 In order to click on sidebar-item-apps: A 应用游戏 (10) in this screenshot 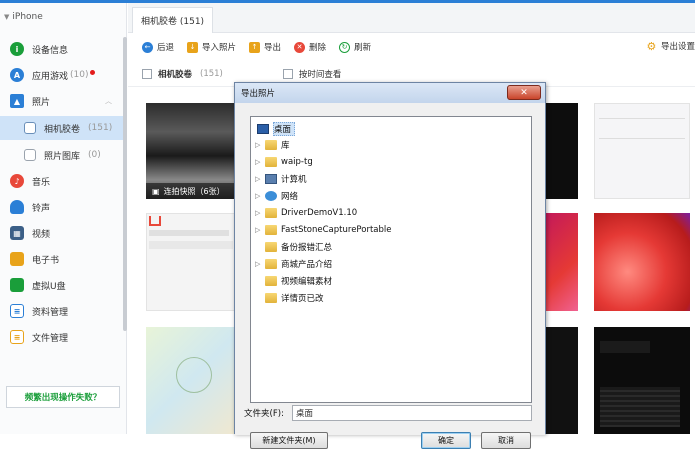, I will do `click(62, 75)`.